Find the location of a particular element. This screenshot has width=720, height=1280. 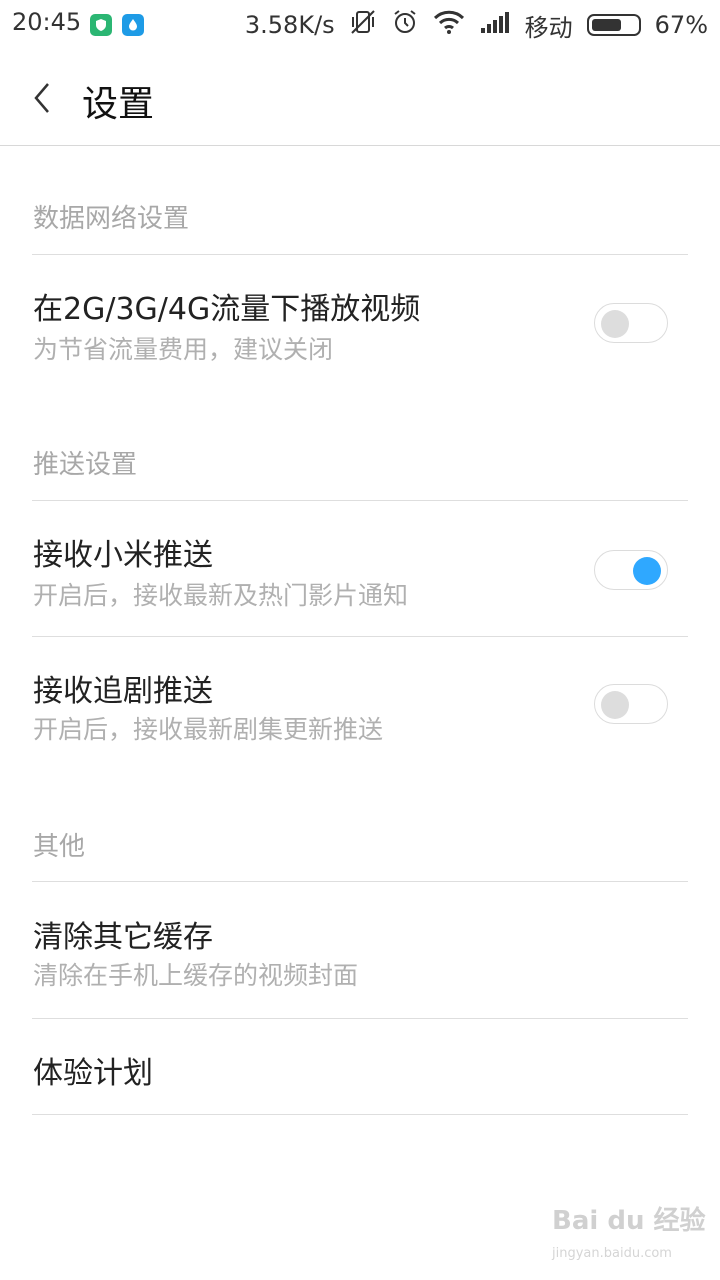

page-header: 设置 is located at coordinates (360, 98).